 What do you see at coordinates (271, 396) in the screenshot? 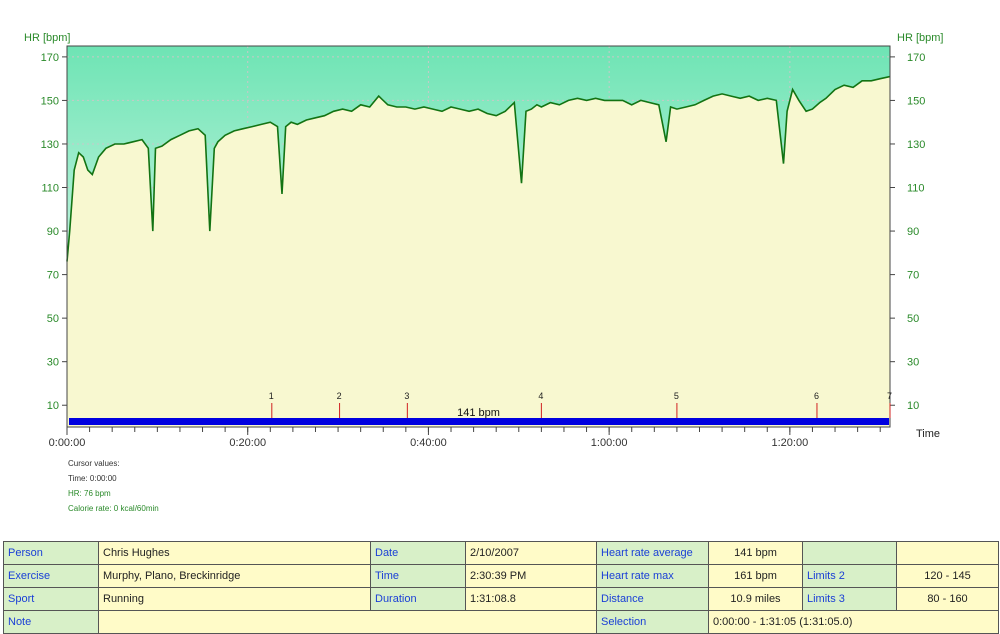
I see `lap-marker-label: 1` at bounding box center [271, 396].